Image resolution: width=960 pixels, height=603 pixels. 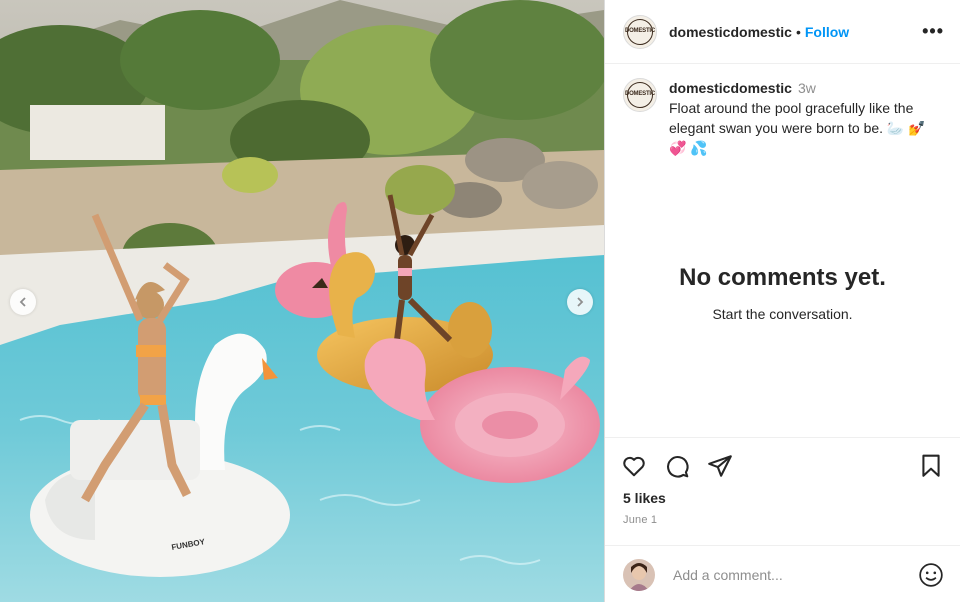 What do you see at coordinates (782, 493) in the screenshot?
I see `likes-count: 5 likes` at bounding box center [782, 493].